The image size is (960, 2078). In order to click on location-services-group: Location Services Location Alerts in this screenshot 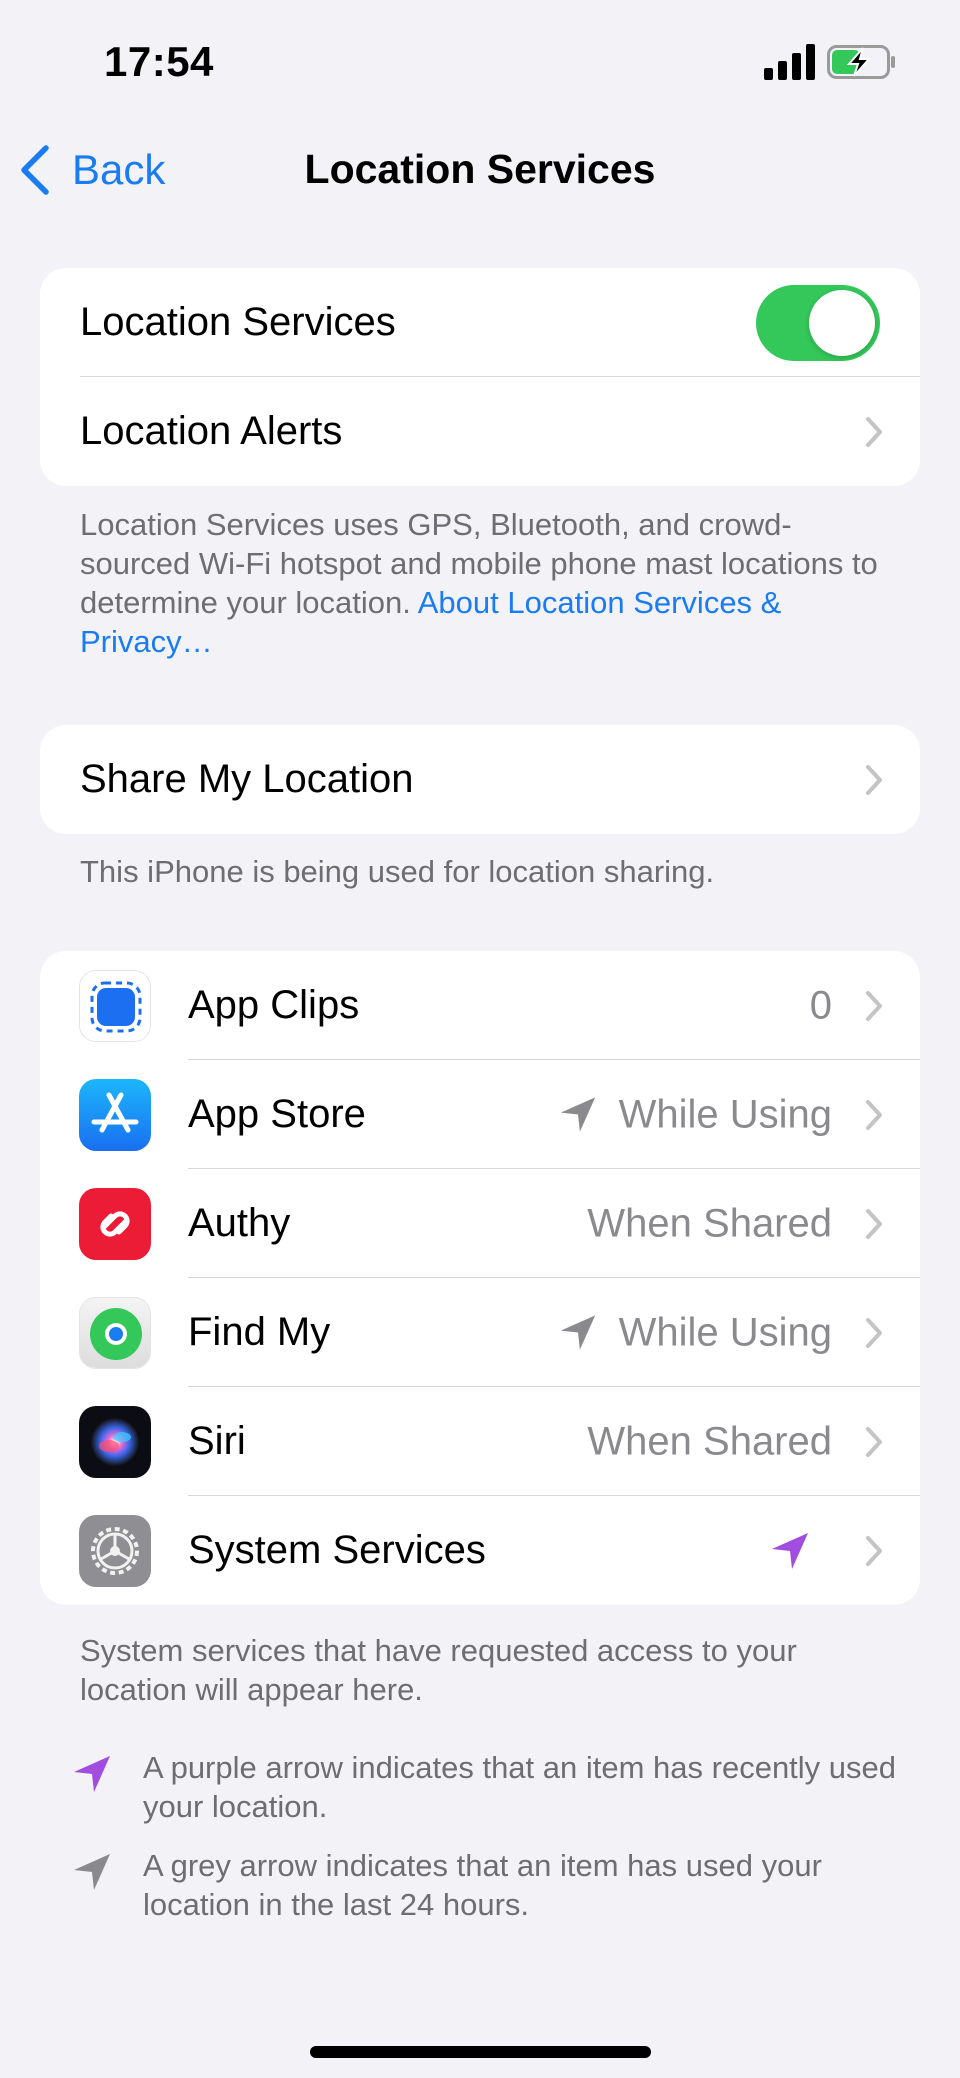, I will do `click(480, 377)`.